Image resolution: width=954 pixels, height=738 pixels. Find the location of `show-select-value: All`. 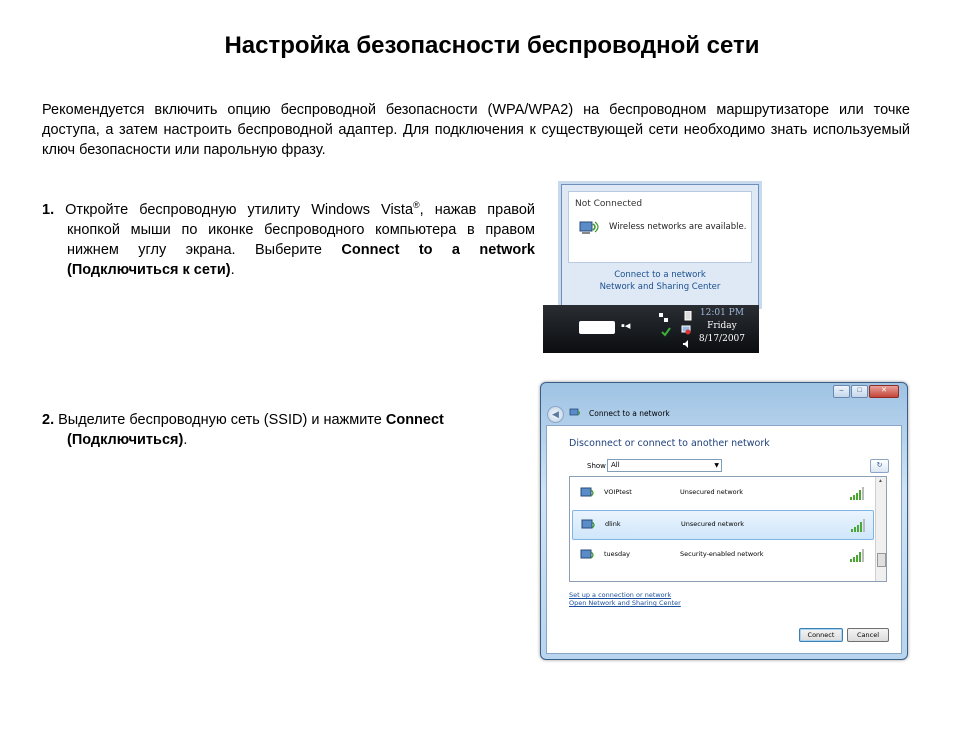

show-select-value: All is located at coordinates (615, 465).